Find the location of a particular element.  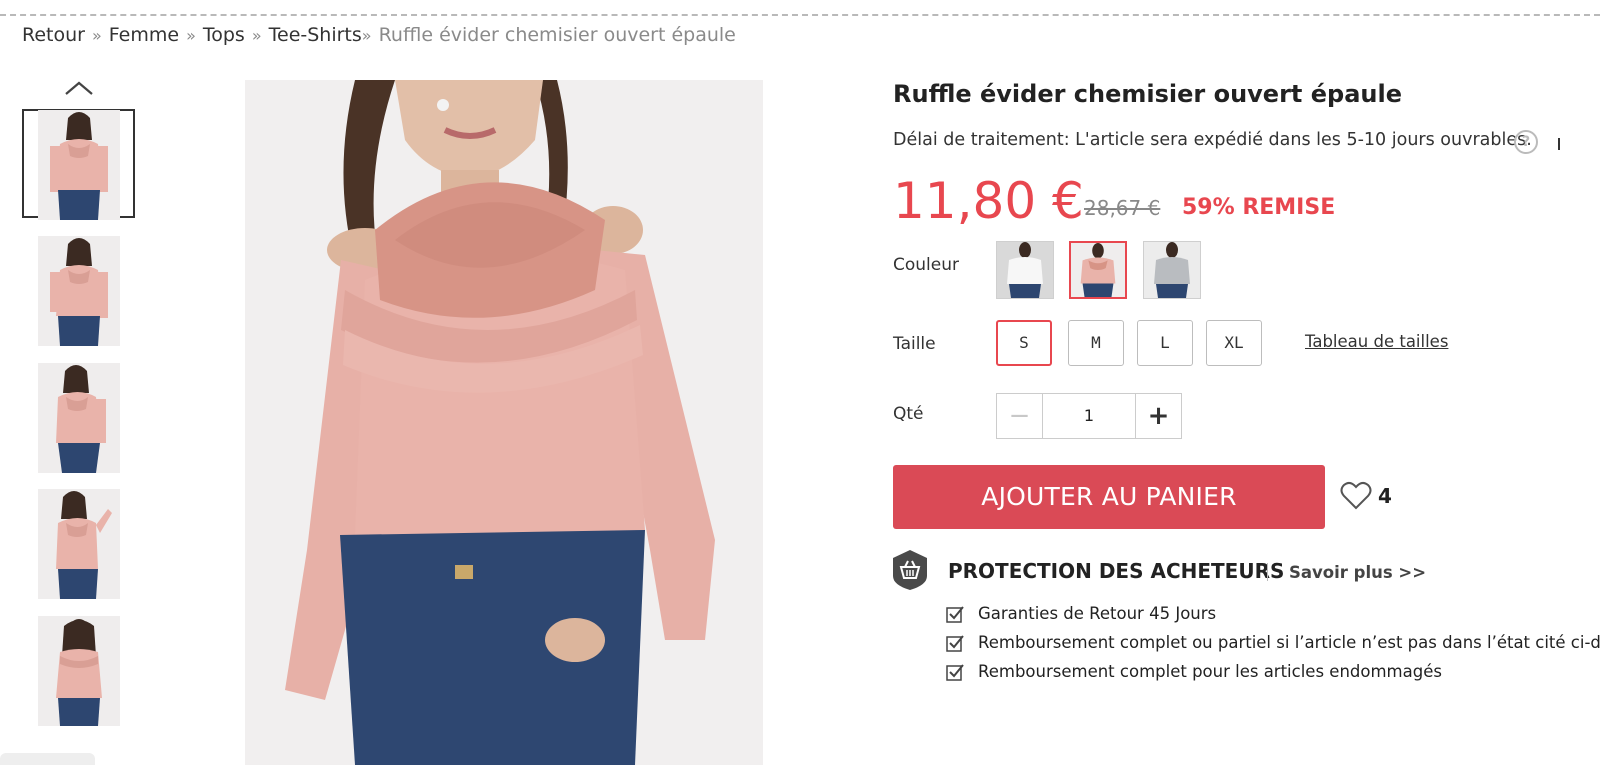

swatch-image-pink is located at coordinates (1098, 270).